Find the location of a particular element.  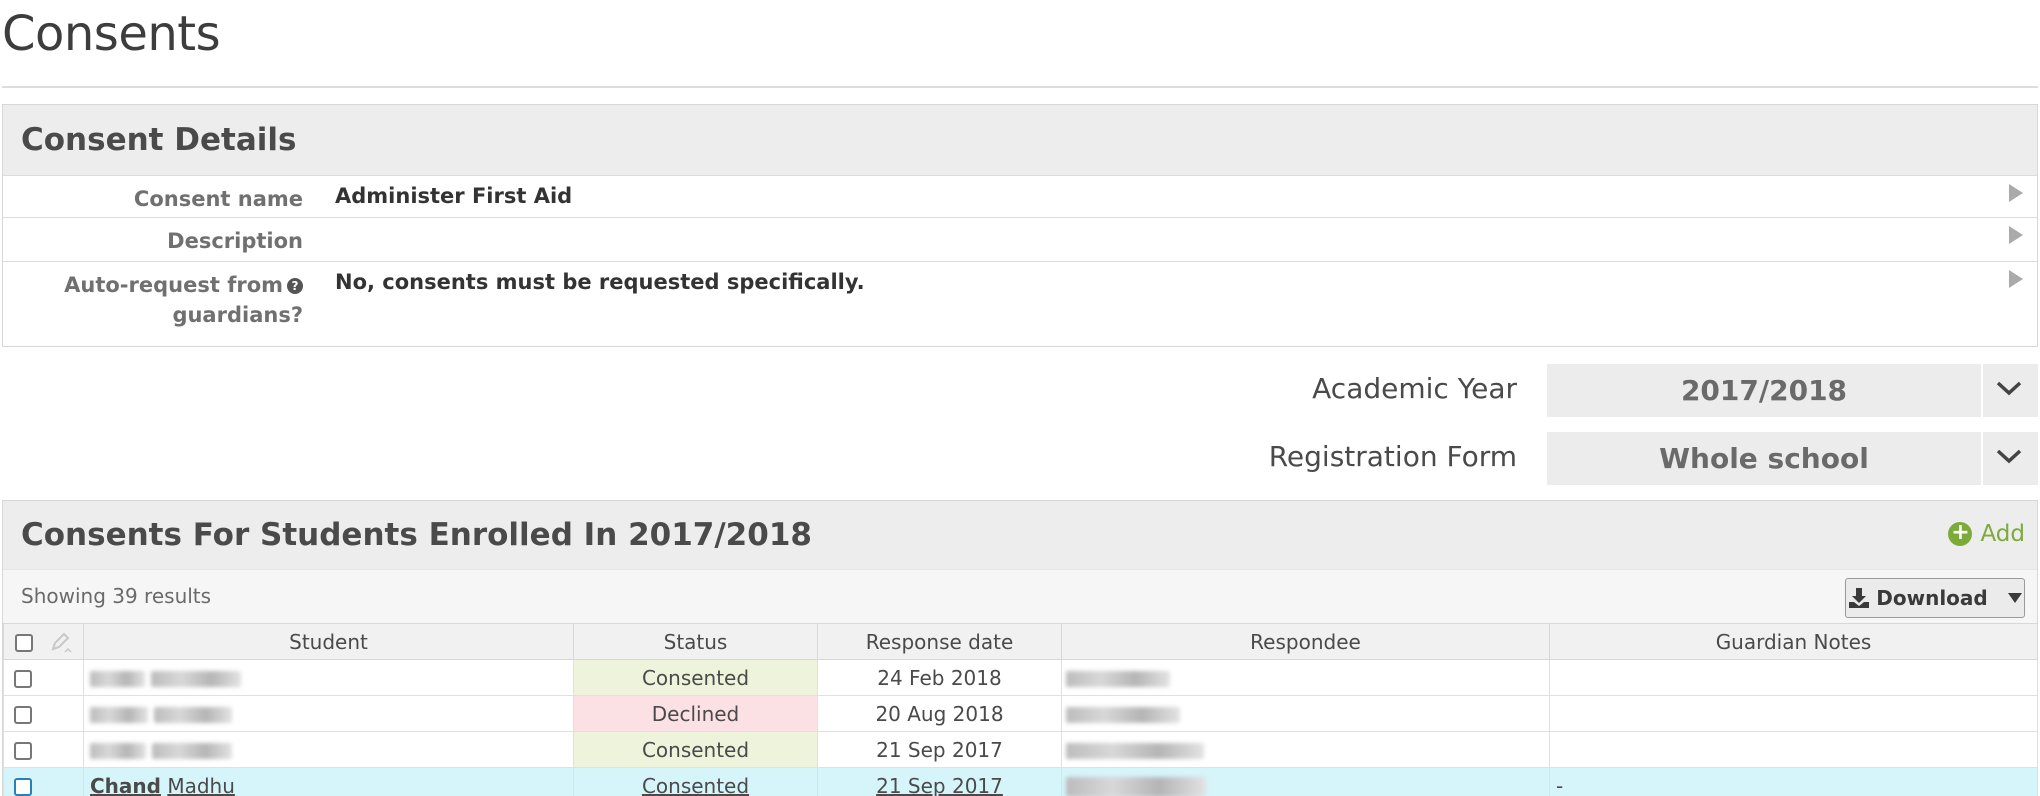

academic-year-label: Academic Year is located at coordinates (1414, 388).